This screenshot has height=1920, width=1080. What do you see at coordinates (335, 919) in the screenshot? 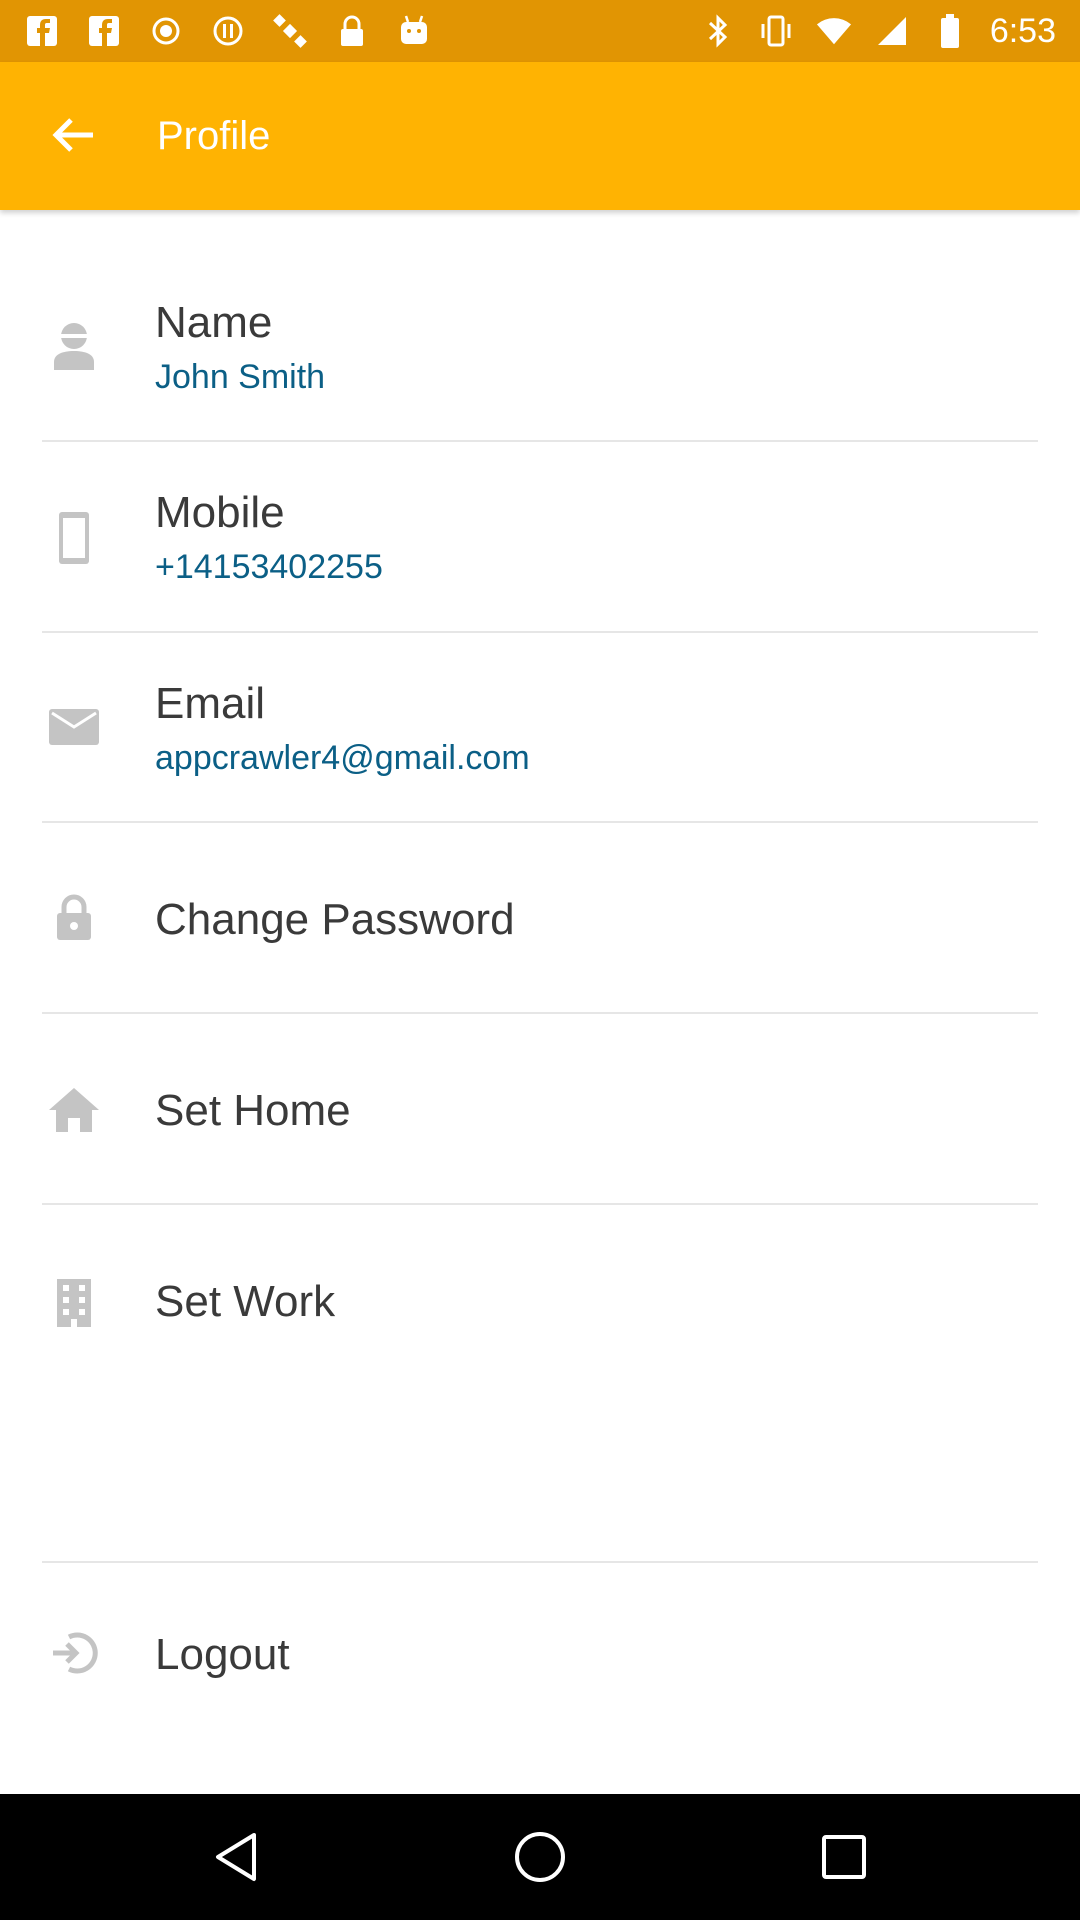
I see `change-password-label: Change Password` at bounding box center [335, 919].